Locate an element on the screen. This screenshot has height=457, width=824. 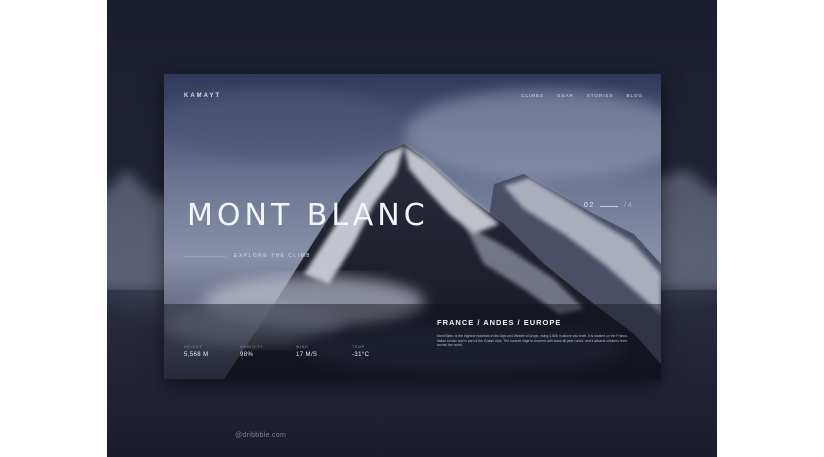
stat-label: TEMP is located at coordinates (358, 347).